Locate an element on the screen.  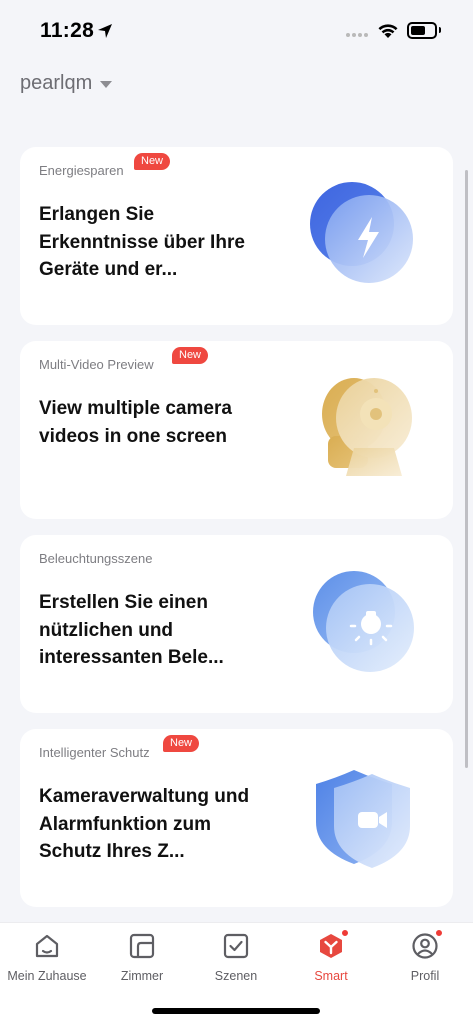
location-arrow-icon is located at coordinates (105, 31).